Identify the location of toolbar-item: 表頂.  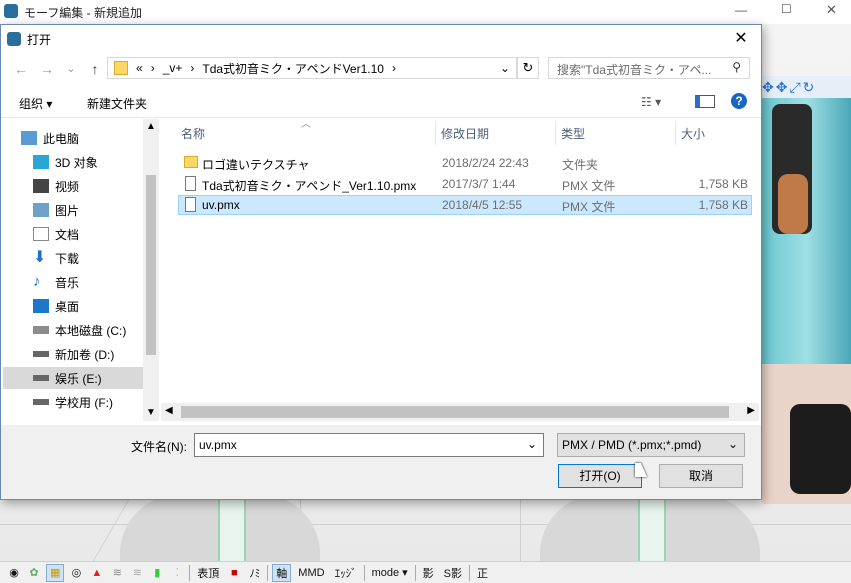
(208, 573).